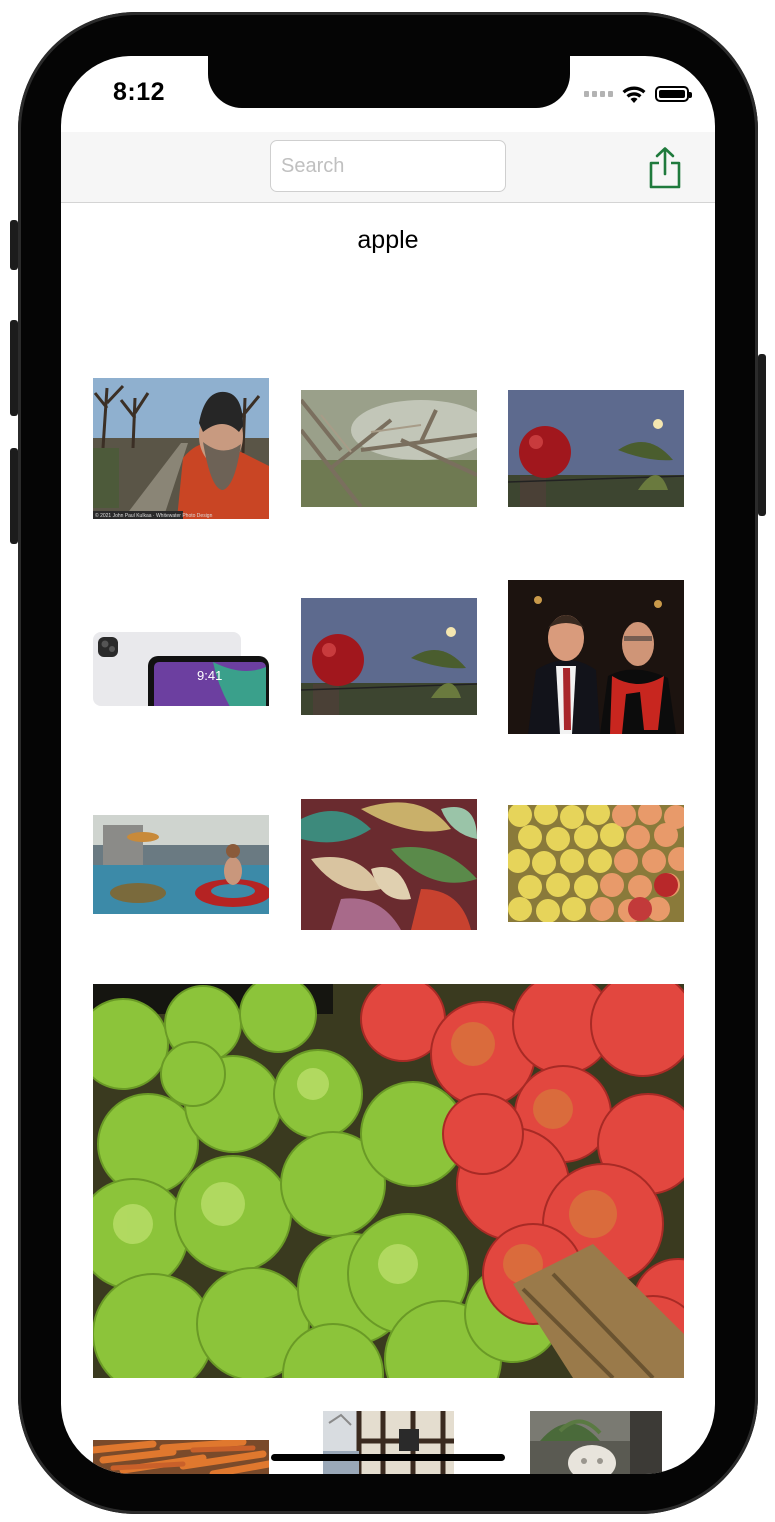 This screenshot has height=1522, width=775. Describe the element at coordinates (209, 675) in the screenshot. I see `ipad-screen-time: 9:41` at that location.